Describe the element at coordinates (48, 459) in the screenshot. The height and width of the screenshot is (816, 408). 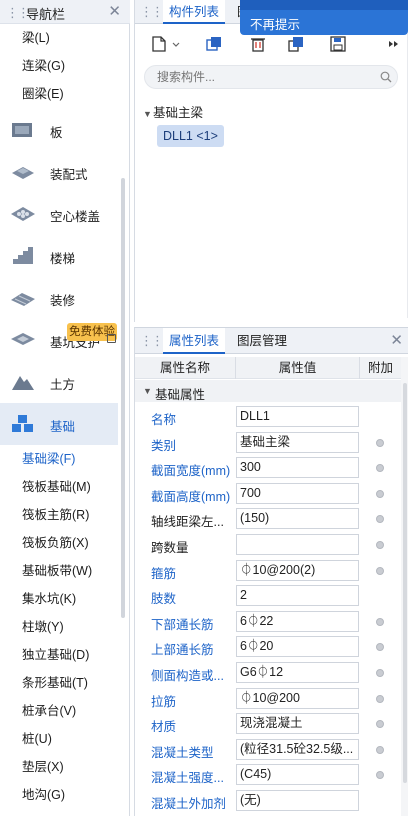
I see `nav-sub-foundation-beam: 基础梁(F)` at that location.